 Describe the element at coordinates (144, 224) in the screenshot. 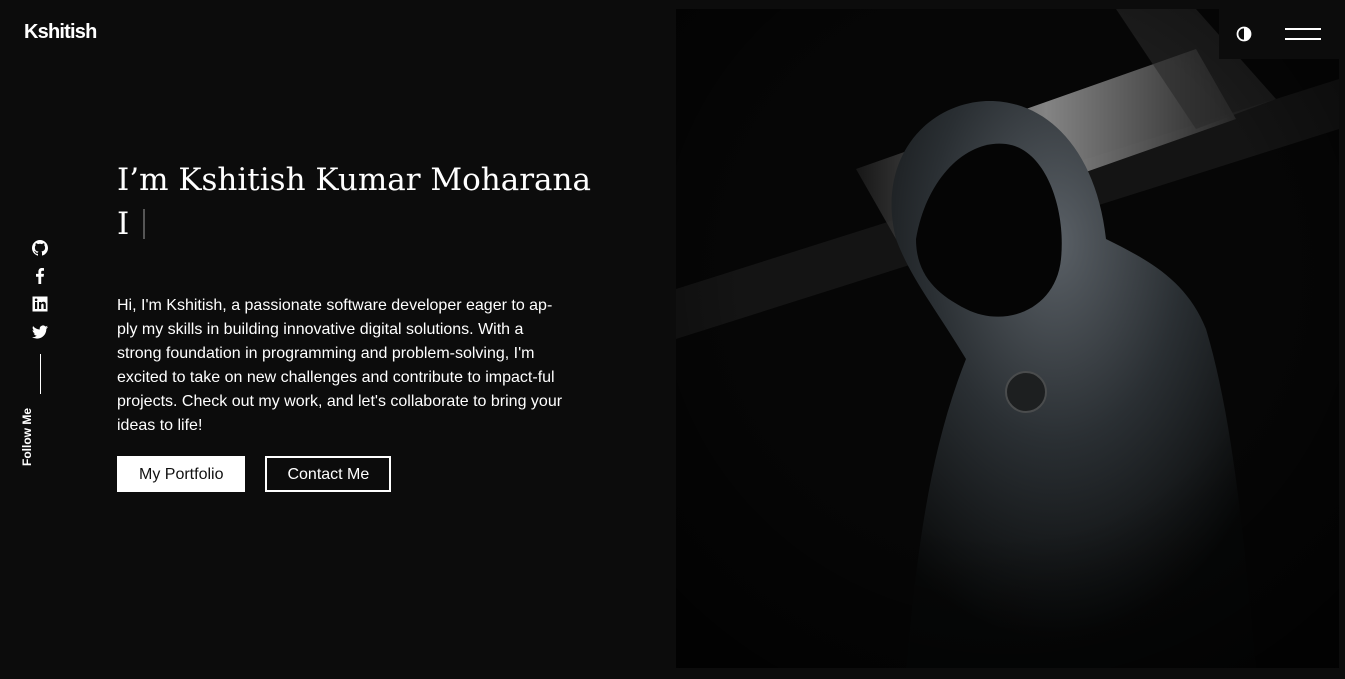

I see `typing-caret` at that location.